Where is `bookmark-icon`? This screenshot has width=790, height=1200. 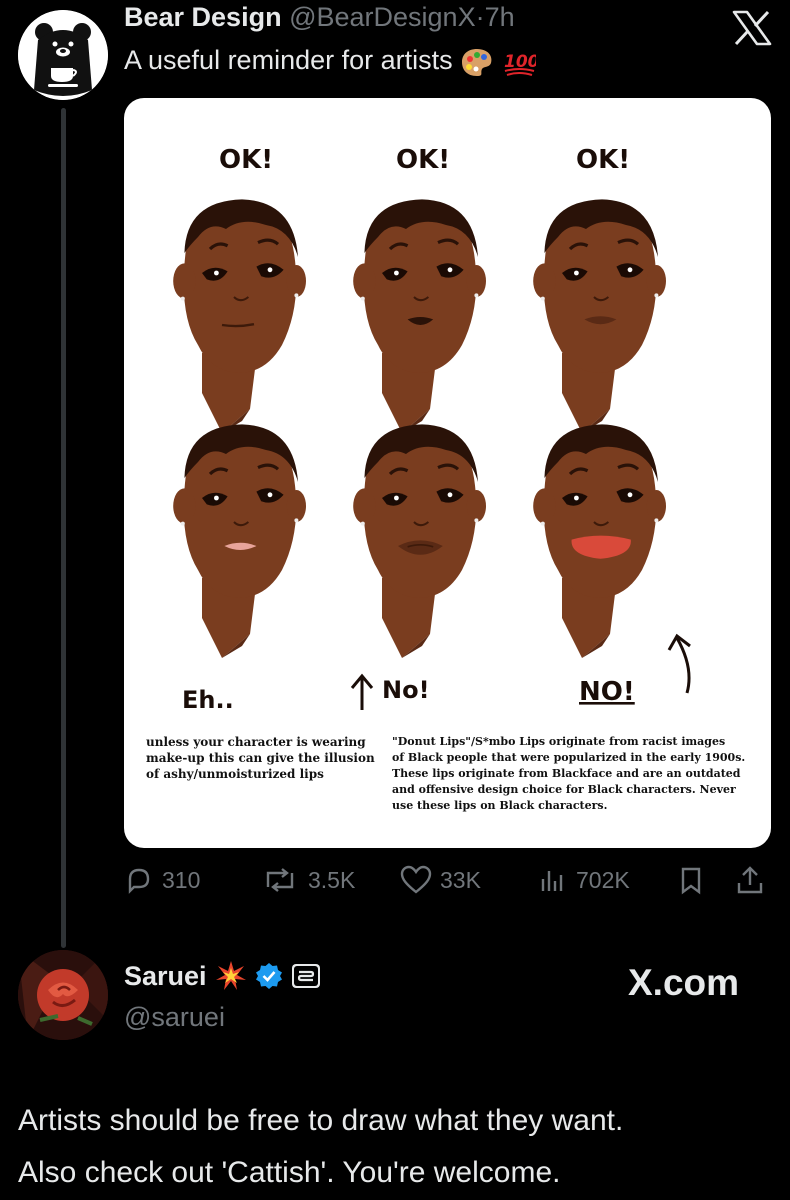 bookmark-icon is located at coordinates (691, 881).